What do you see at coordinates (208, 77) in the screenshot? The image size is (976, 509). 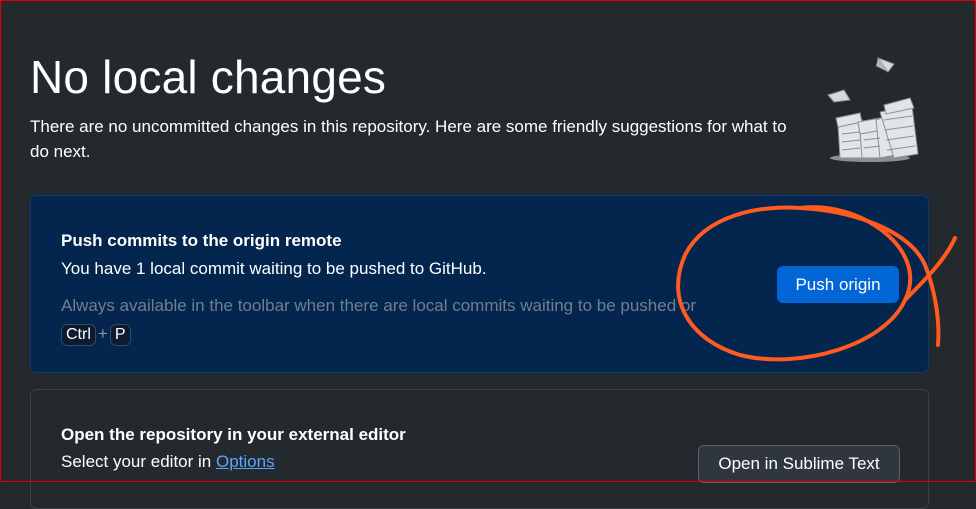 I see `page-title: No local changes` at bounding box center [208, 77].